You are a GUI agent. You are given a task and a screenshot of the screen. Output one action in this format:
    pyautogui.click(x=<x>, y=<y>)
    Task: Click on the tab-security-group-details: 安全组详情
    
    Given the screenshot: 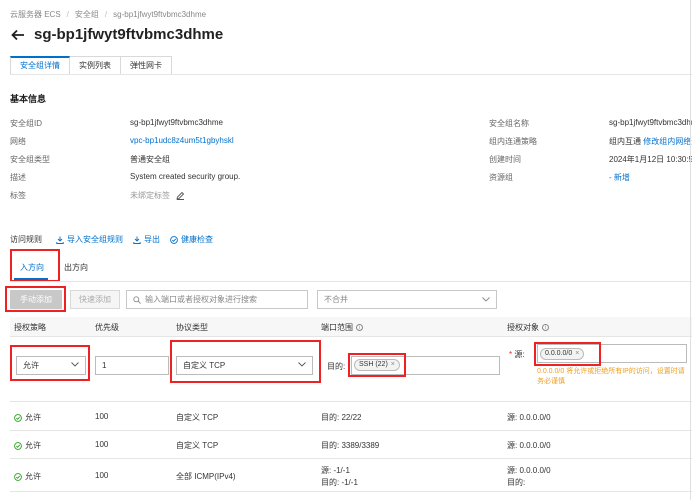 What is the action you would take?
    pyautogui.click(x=40, y=65)
    